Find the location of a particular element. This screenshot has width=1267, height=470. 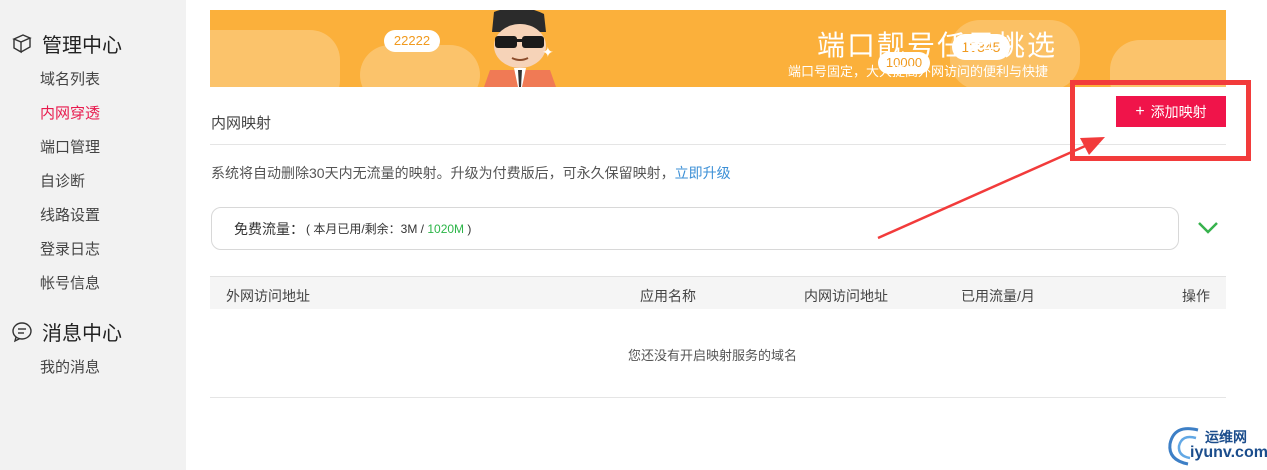

watermark-en: iyunv.com is located at coordinates (1228, 452).